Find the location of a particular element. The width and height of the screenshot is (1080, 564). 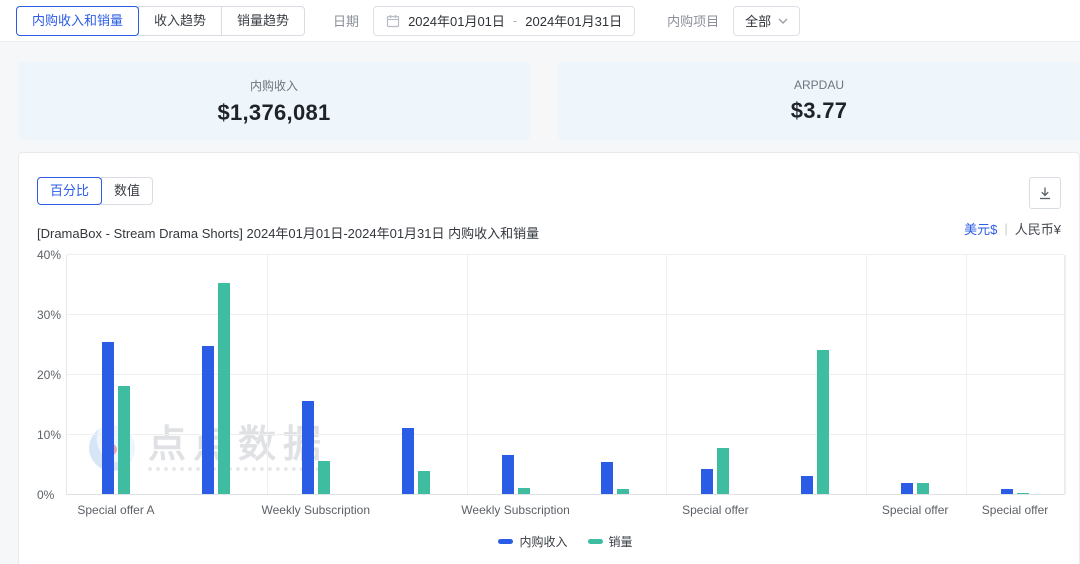

currency-toggle: 美元$ | 人民币¥ is located at coordinates (1012, 228).